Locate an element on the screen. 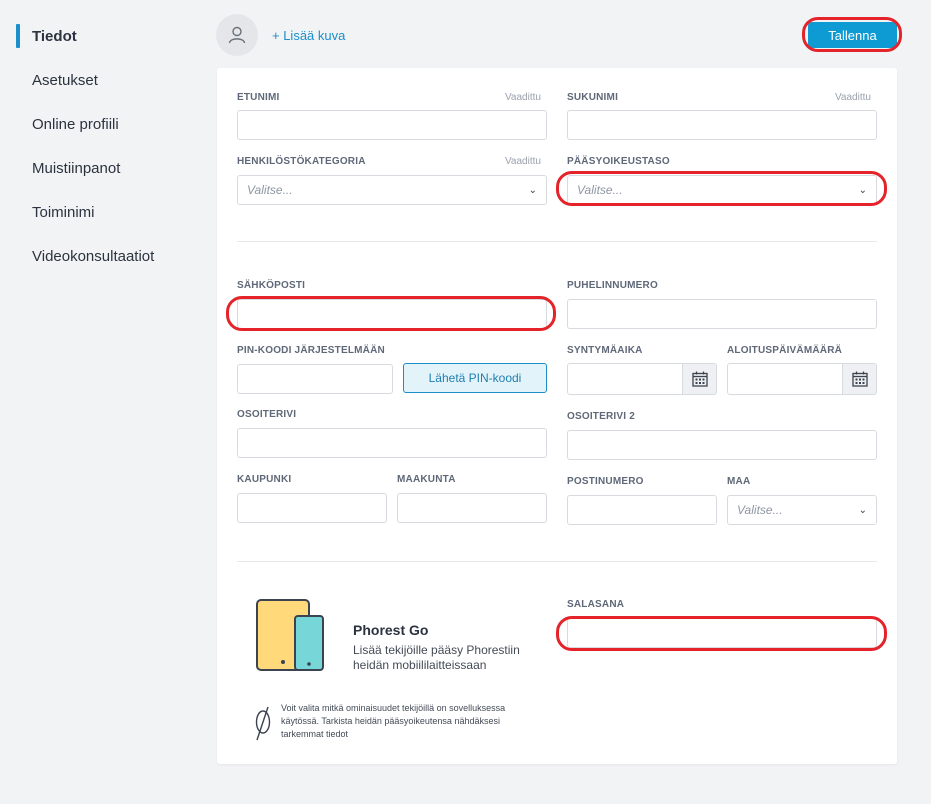  birthday-calendar-button is located at coordinates (700, 379).